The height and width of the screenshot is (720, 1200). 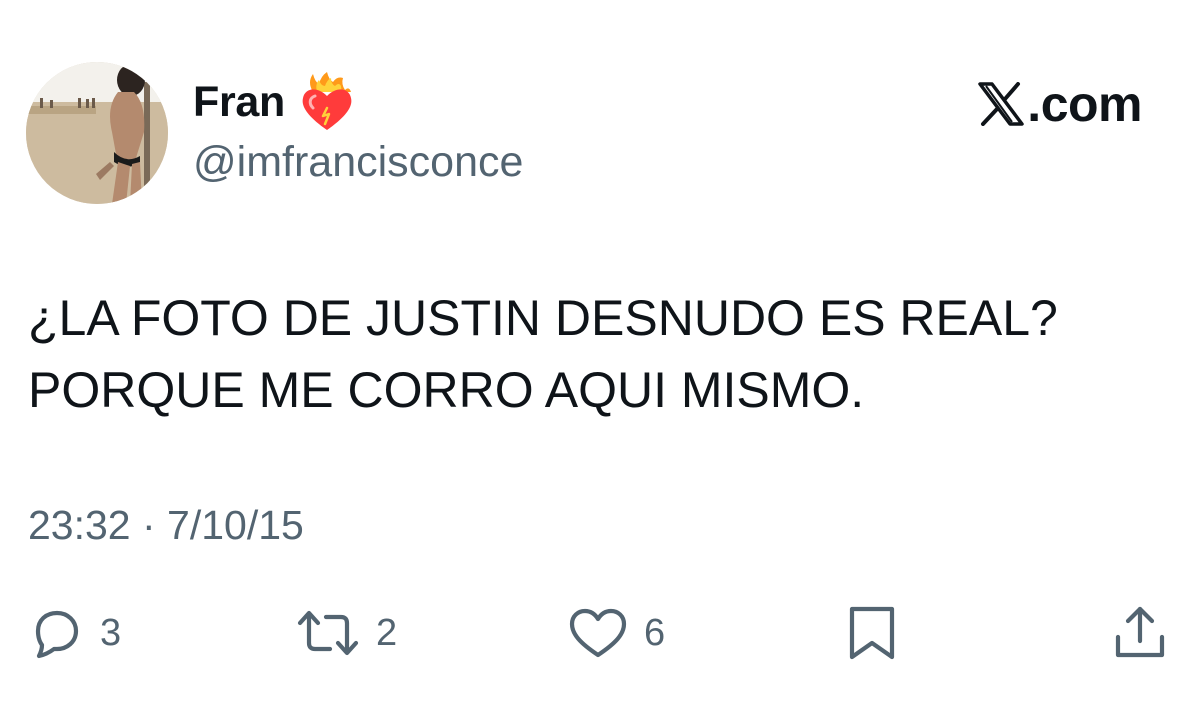 I want to click on display-name: Fran, so click(x=239, y=102).